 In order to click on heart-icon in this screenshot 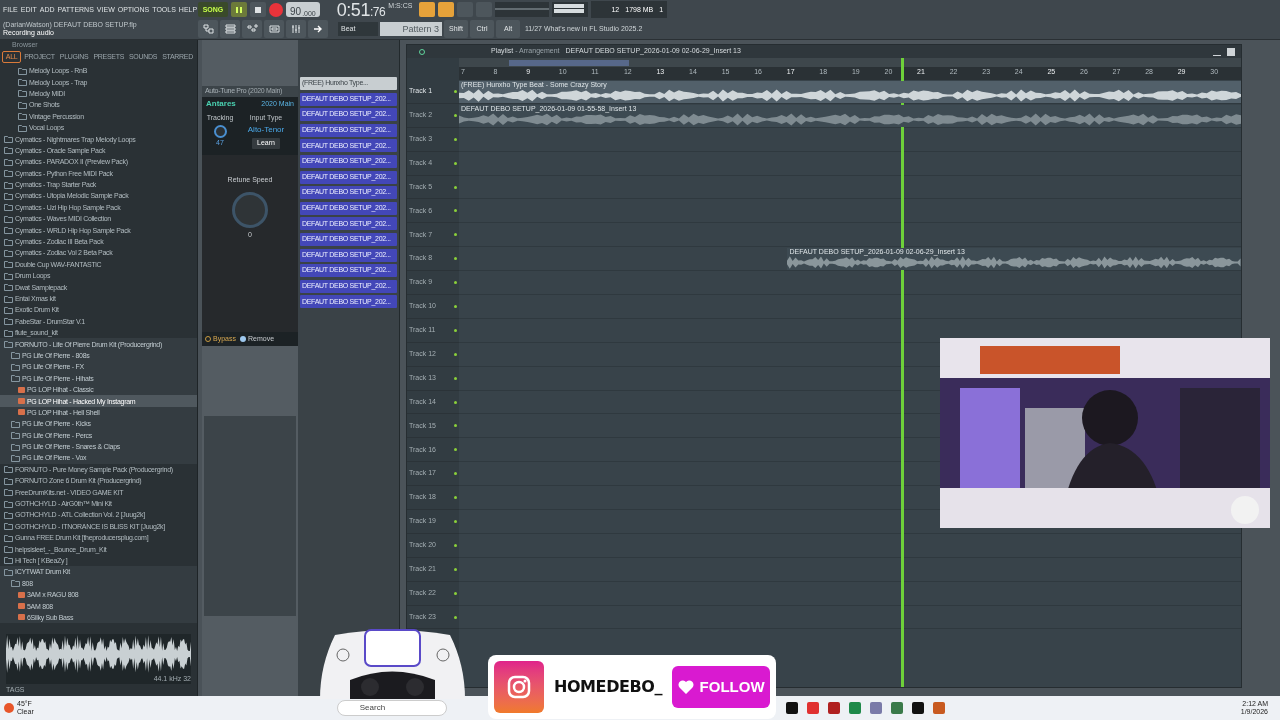, I will do `click(685, 687)`.